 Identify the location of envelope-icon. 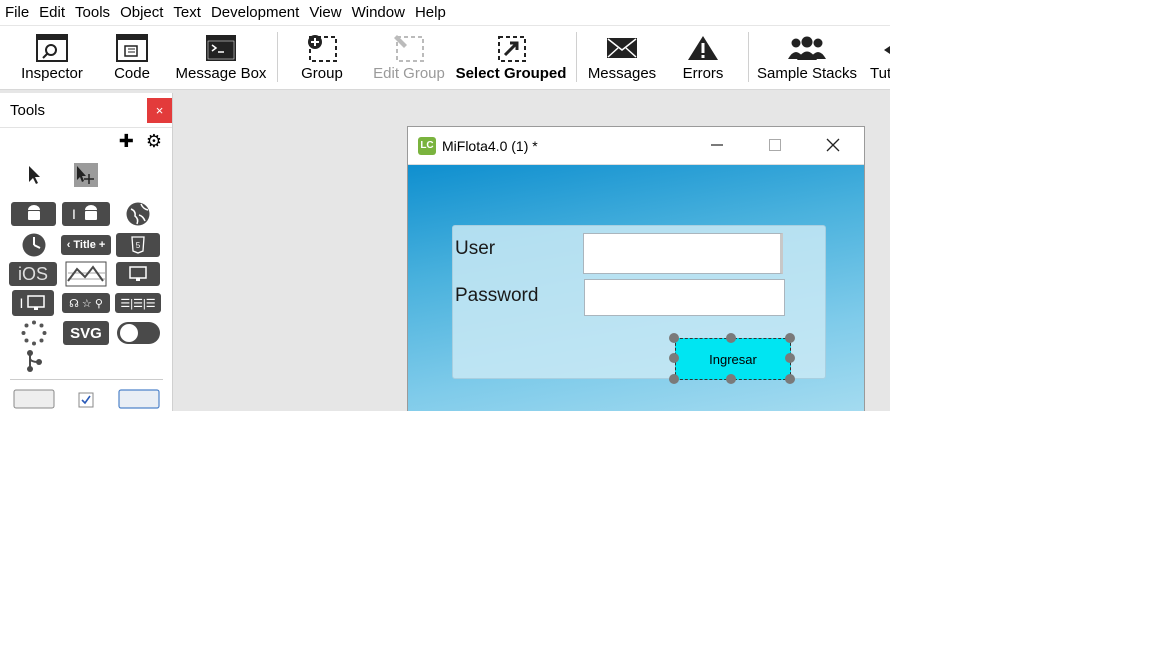
(622, 48).